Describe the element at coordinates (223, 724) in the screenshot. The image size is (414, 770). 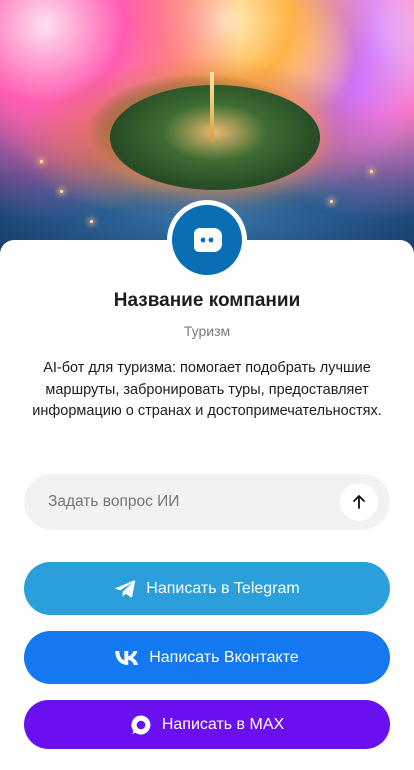
I see `max-button-label: Написать в MAX` at that location.